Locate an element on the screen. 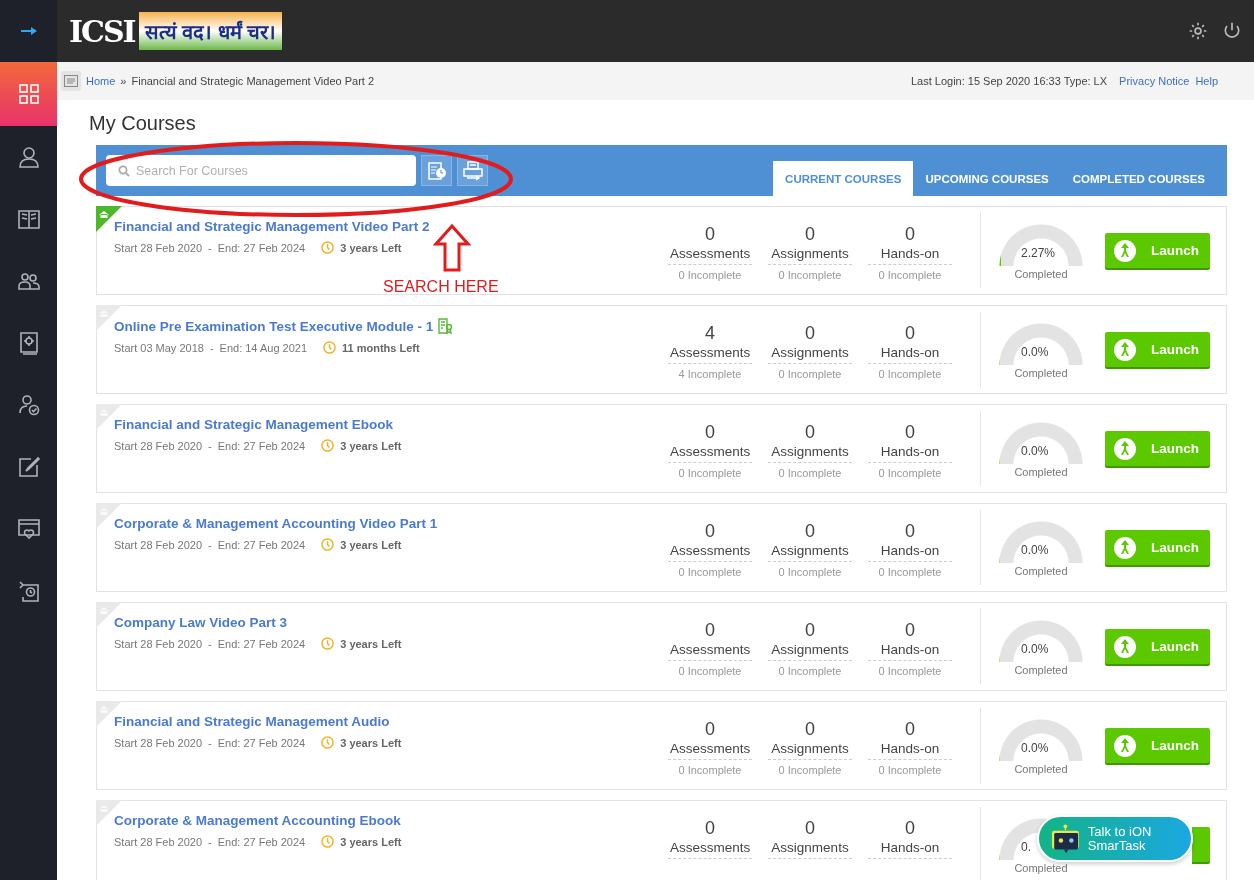 This screenshot has width=1254, height=880. last-login-text: Last Login: 15 Sep 2020 16:33 Type: LX is located at coordinates (1009, 81).